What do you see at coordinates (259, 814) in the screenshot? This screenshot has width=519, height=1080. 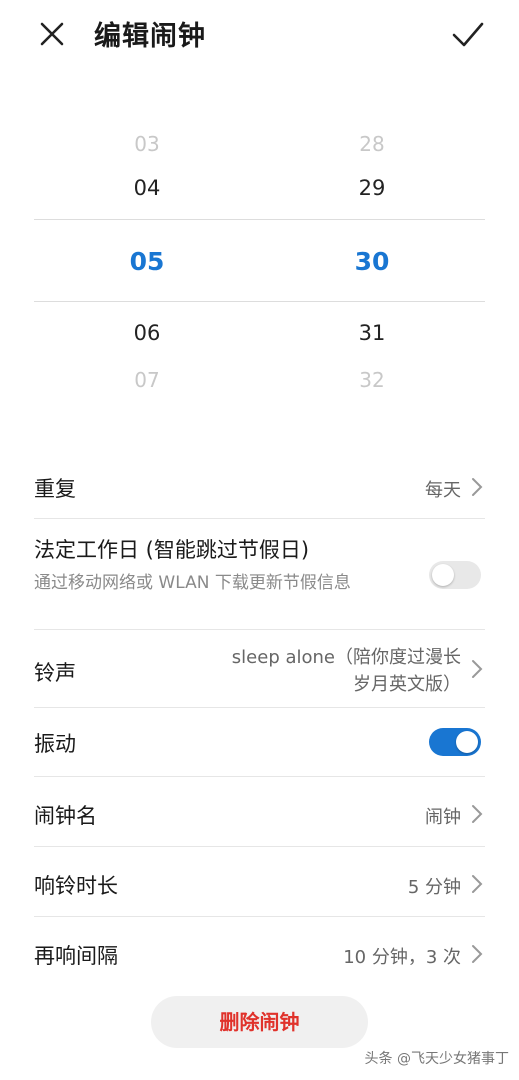 I see `alarm-name-row: 闹钟名 闹钟` at bounding box center [259, 814].